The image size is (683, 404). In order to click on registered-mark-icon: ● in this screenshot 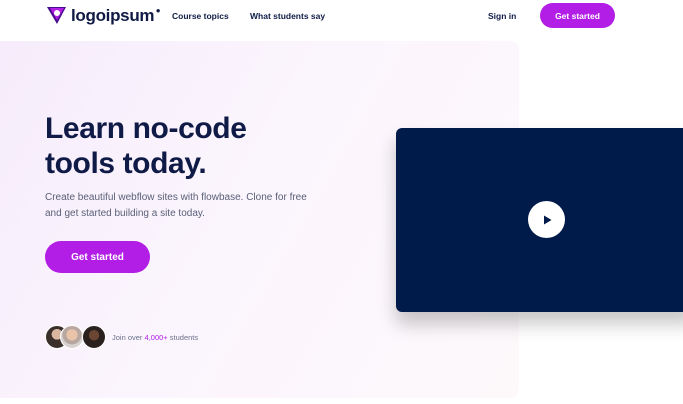, I will do `click(158, 10)`.